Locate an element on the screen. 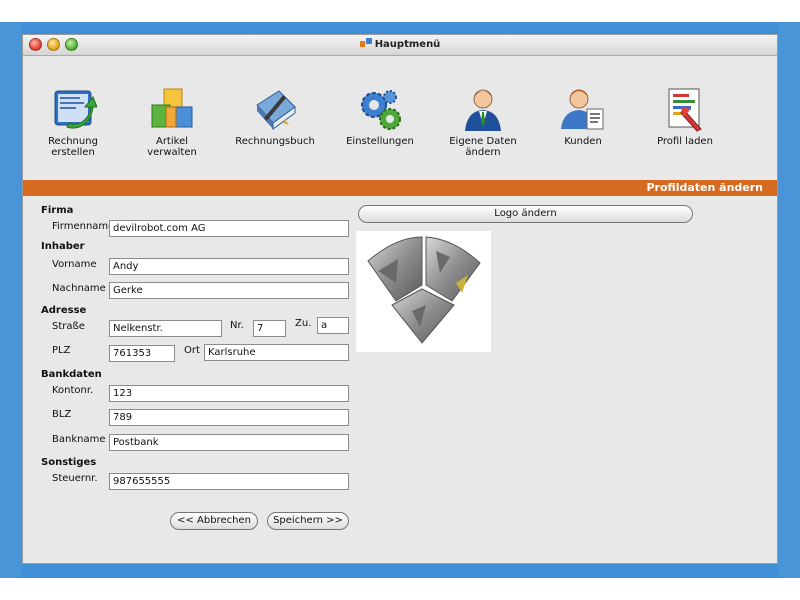 The height and width of the screenshot is (600, 800). strasse-field: Nelkenstr. is located at coordinates (165, 328).